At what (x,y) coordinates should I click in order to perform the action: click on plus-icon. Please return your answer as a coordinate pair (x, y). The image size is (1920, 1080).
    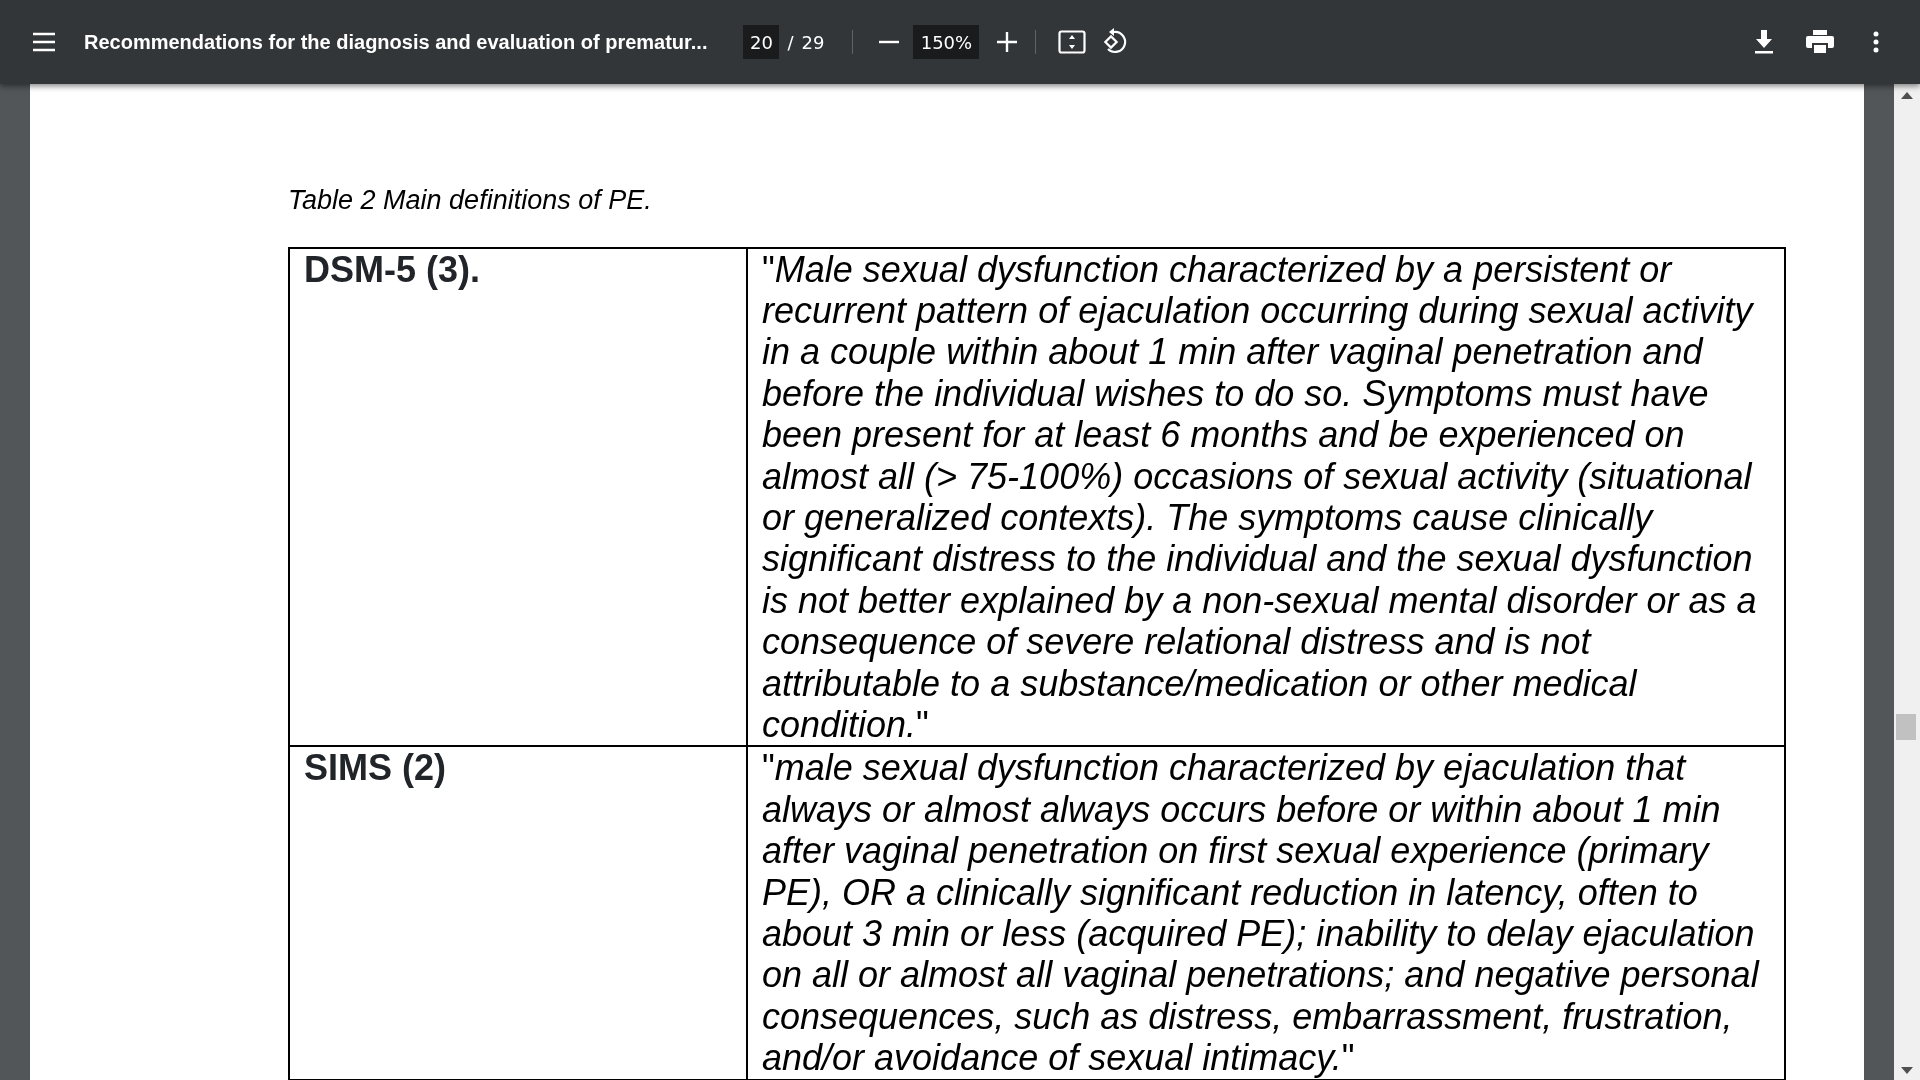
    Looking at the image, I should click on (1007, 42).